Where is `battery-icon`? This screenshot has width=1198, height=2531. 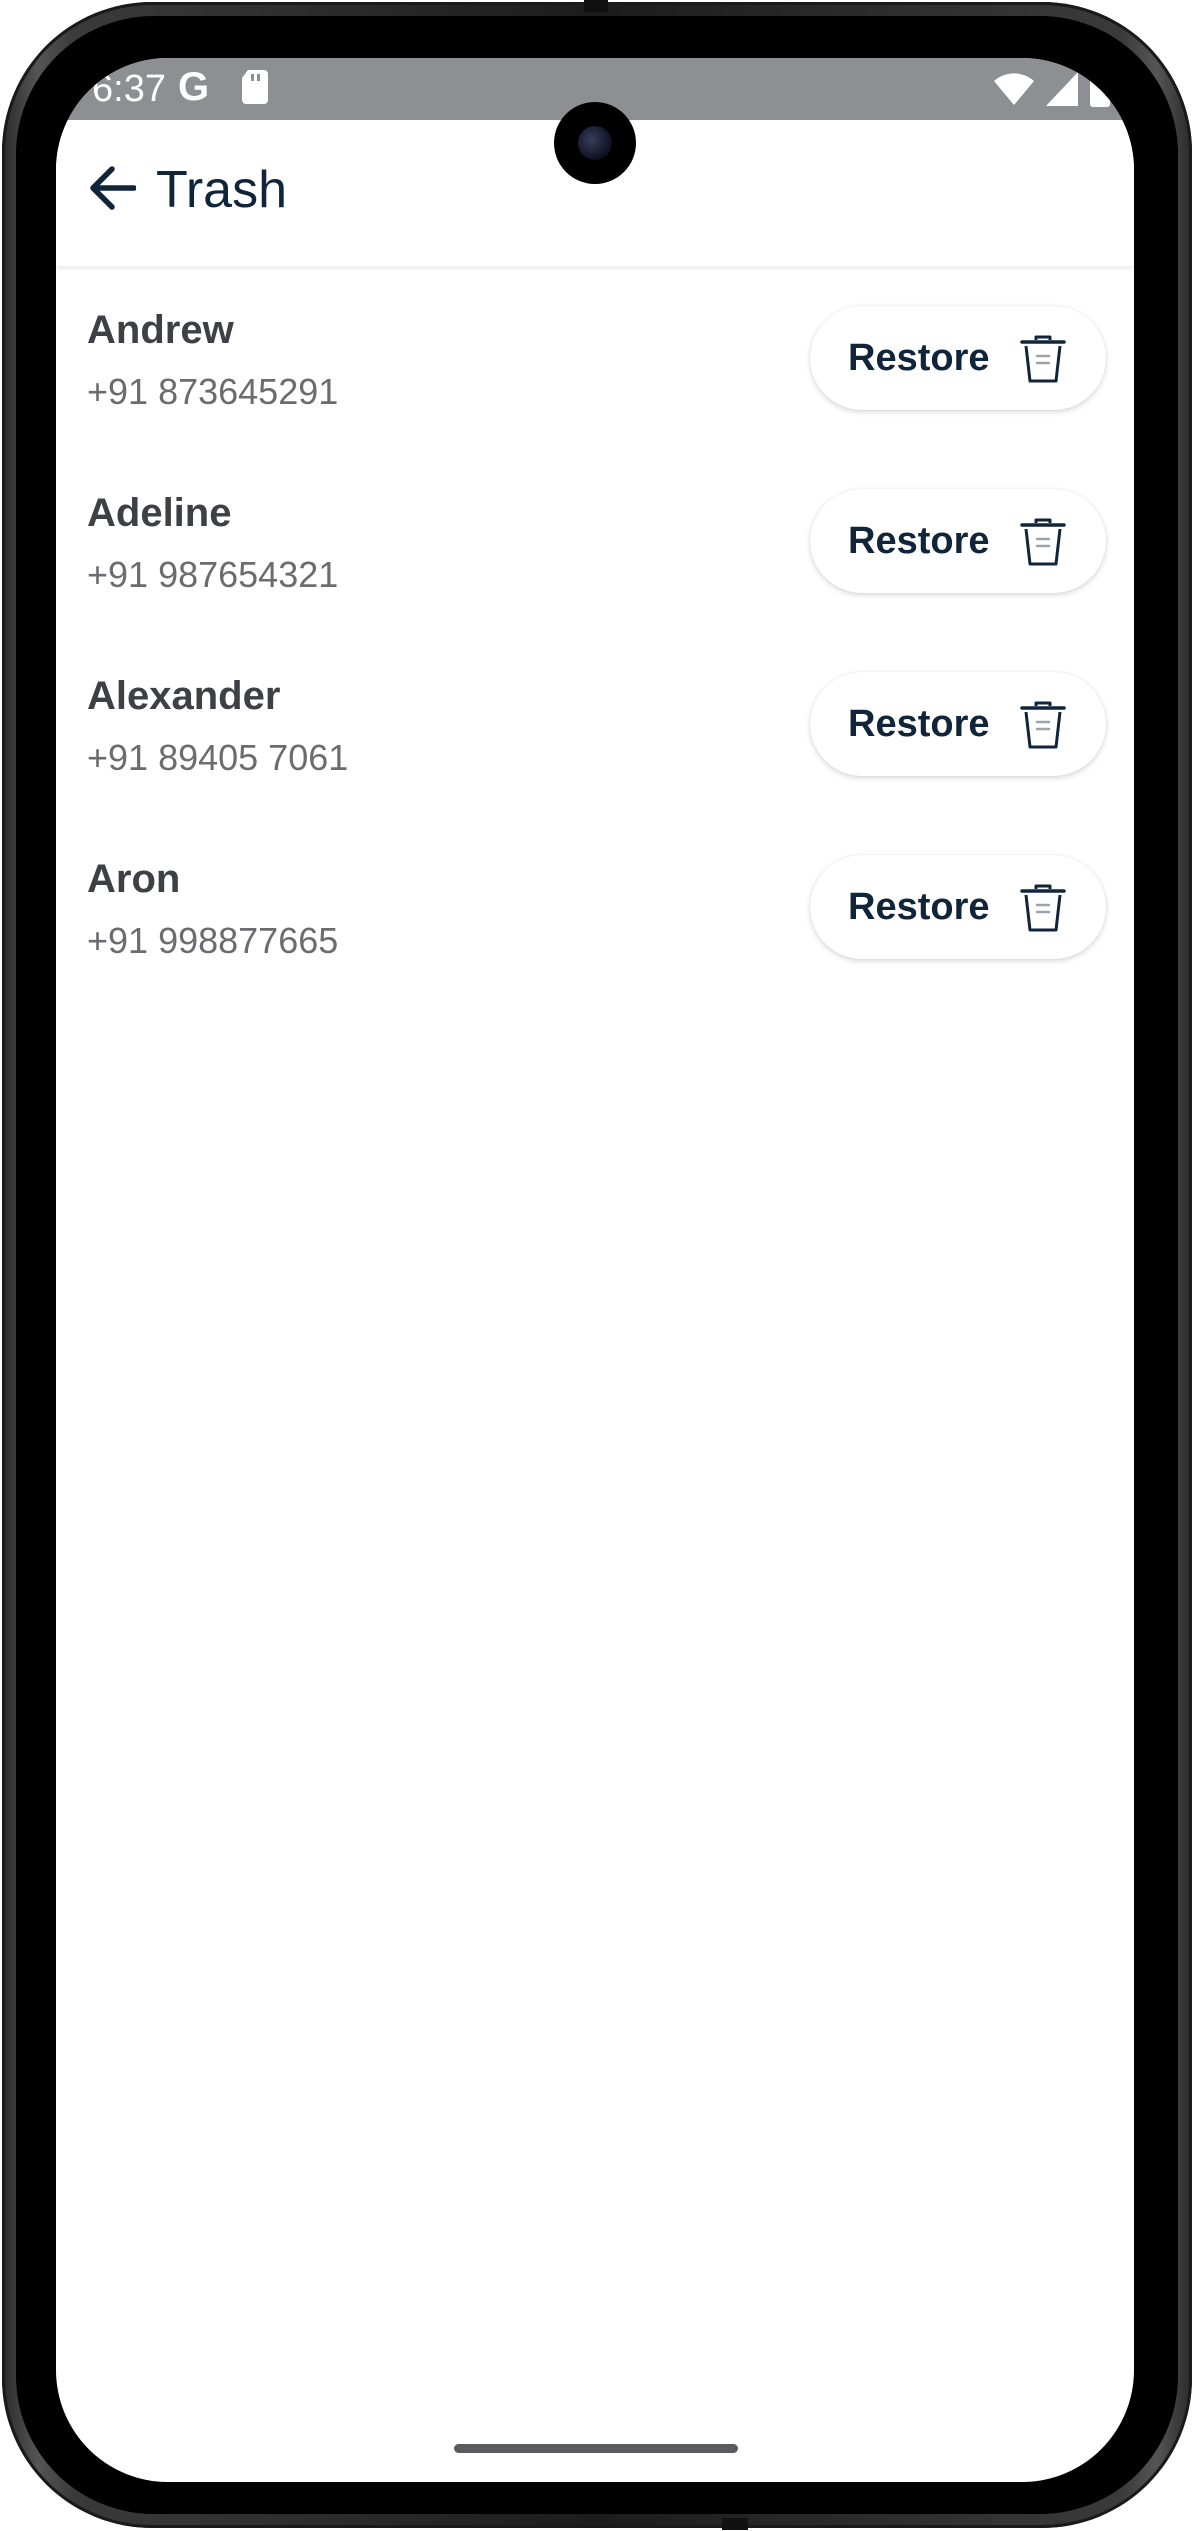 battery-icon is located at coordinates (1100, 89).